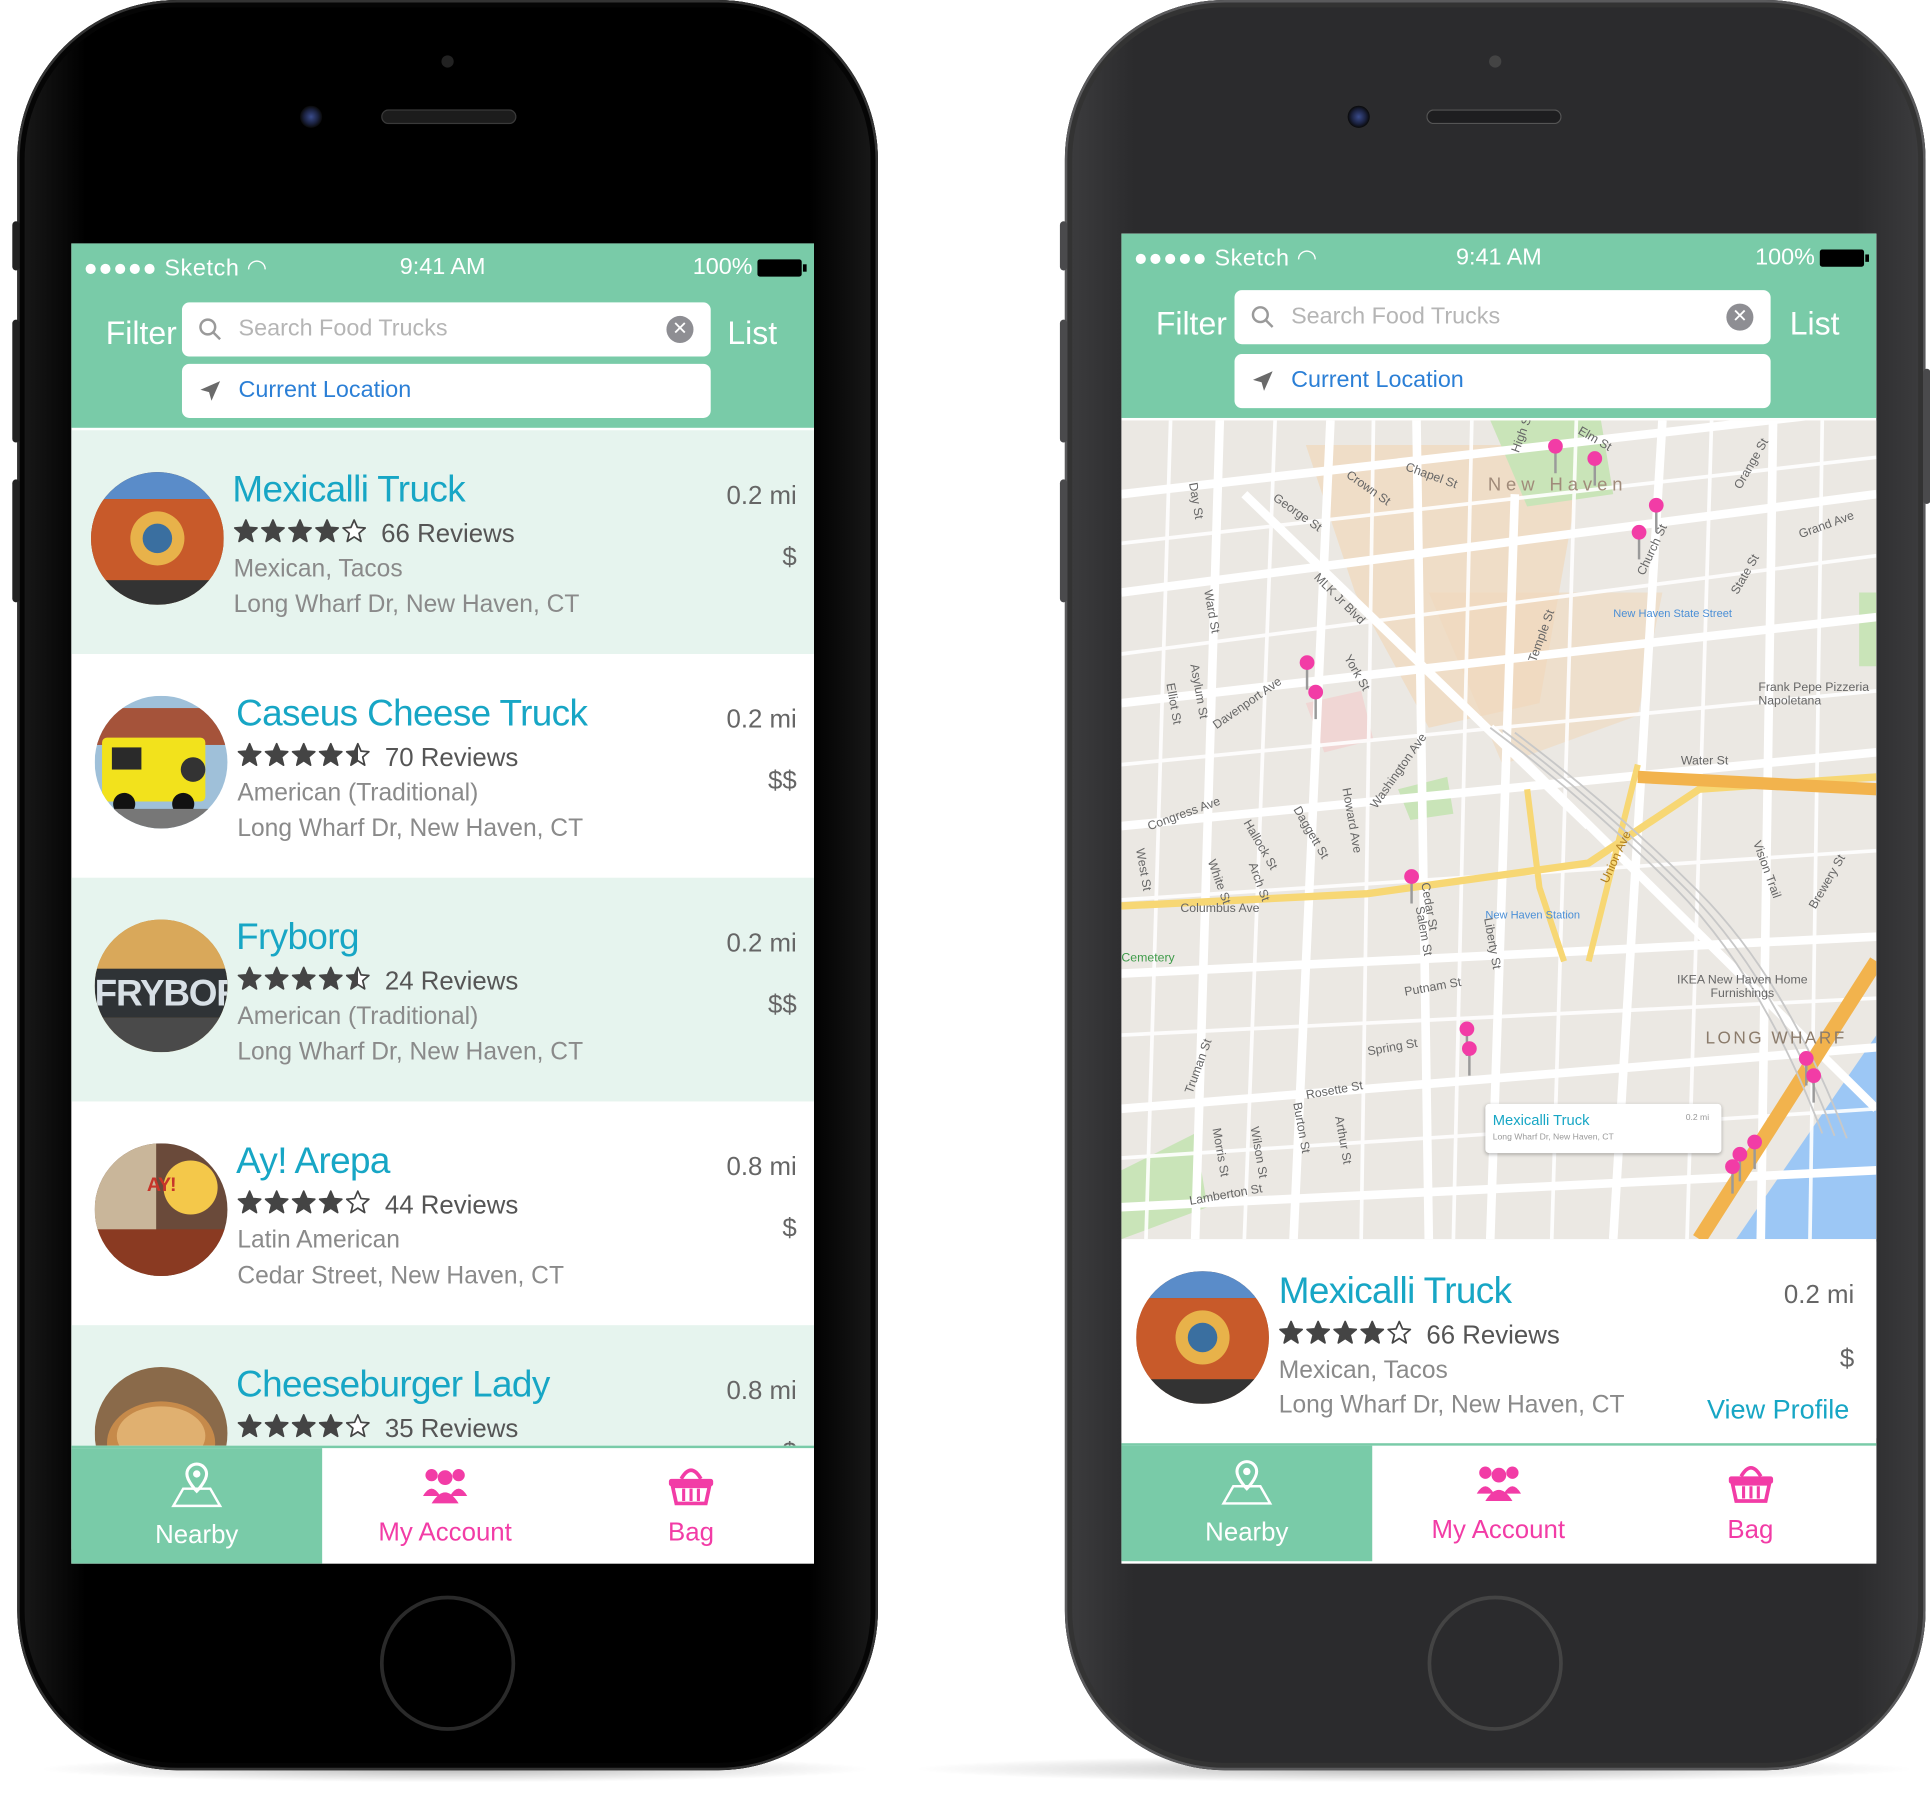 The image size is (1930, 1807). Describe the element at coordinates (1063, 381) in the screenshot. I see `volume-up-button` at that location.